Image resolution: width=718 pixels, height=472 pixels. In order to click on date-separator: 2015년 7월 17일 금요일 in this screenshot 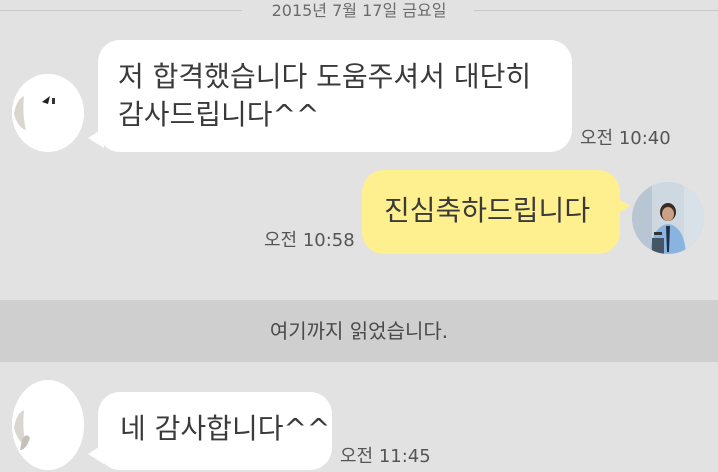, I will do `click(359, 11)`.